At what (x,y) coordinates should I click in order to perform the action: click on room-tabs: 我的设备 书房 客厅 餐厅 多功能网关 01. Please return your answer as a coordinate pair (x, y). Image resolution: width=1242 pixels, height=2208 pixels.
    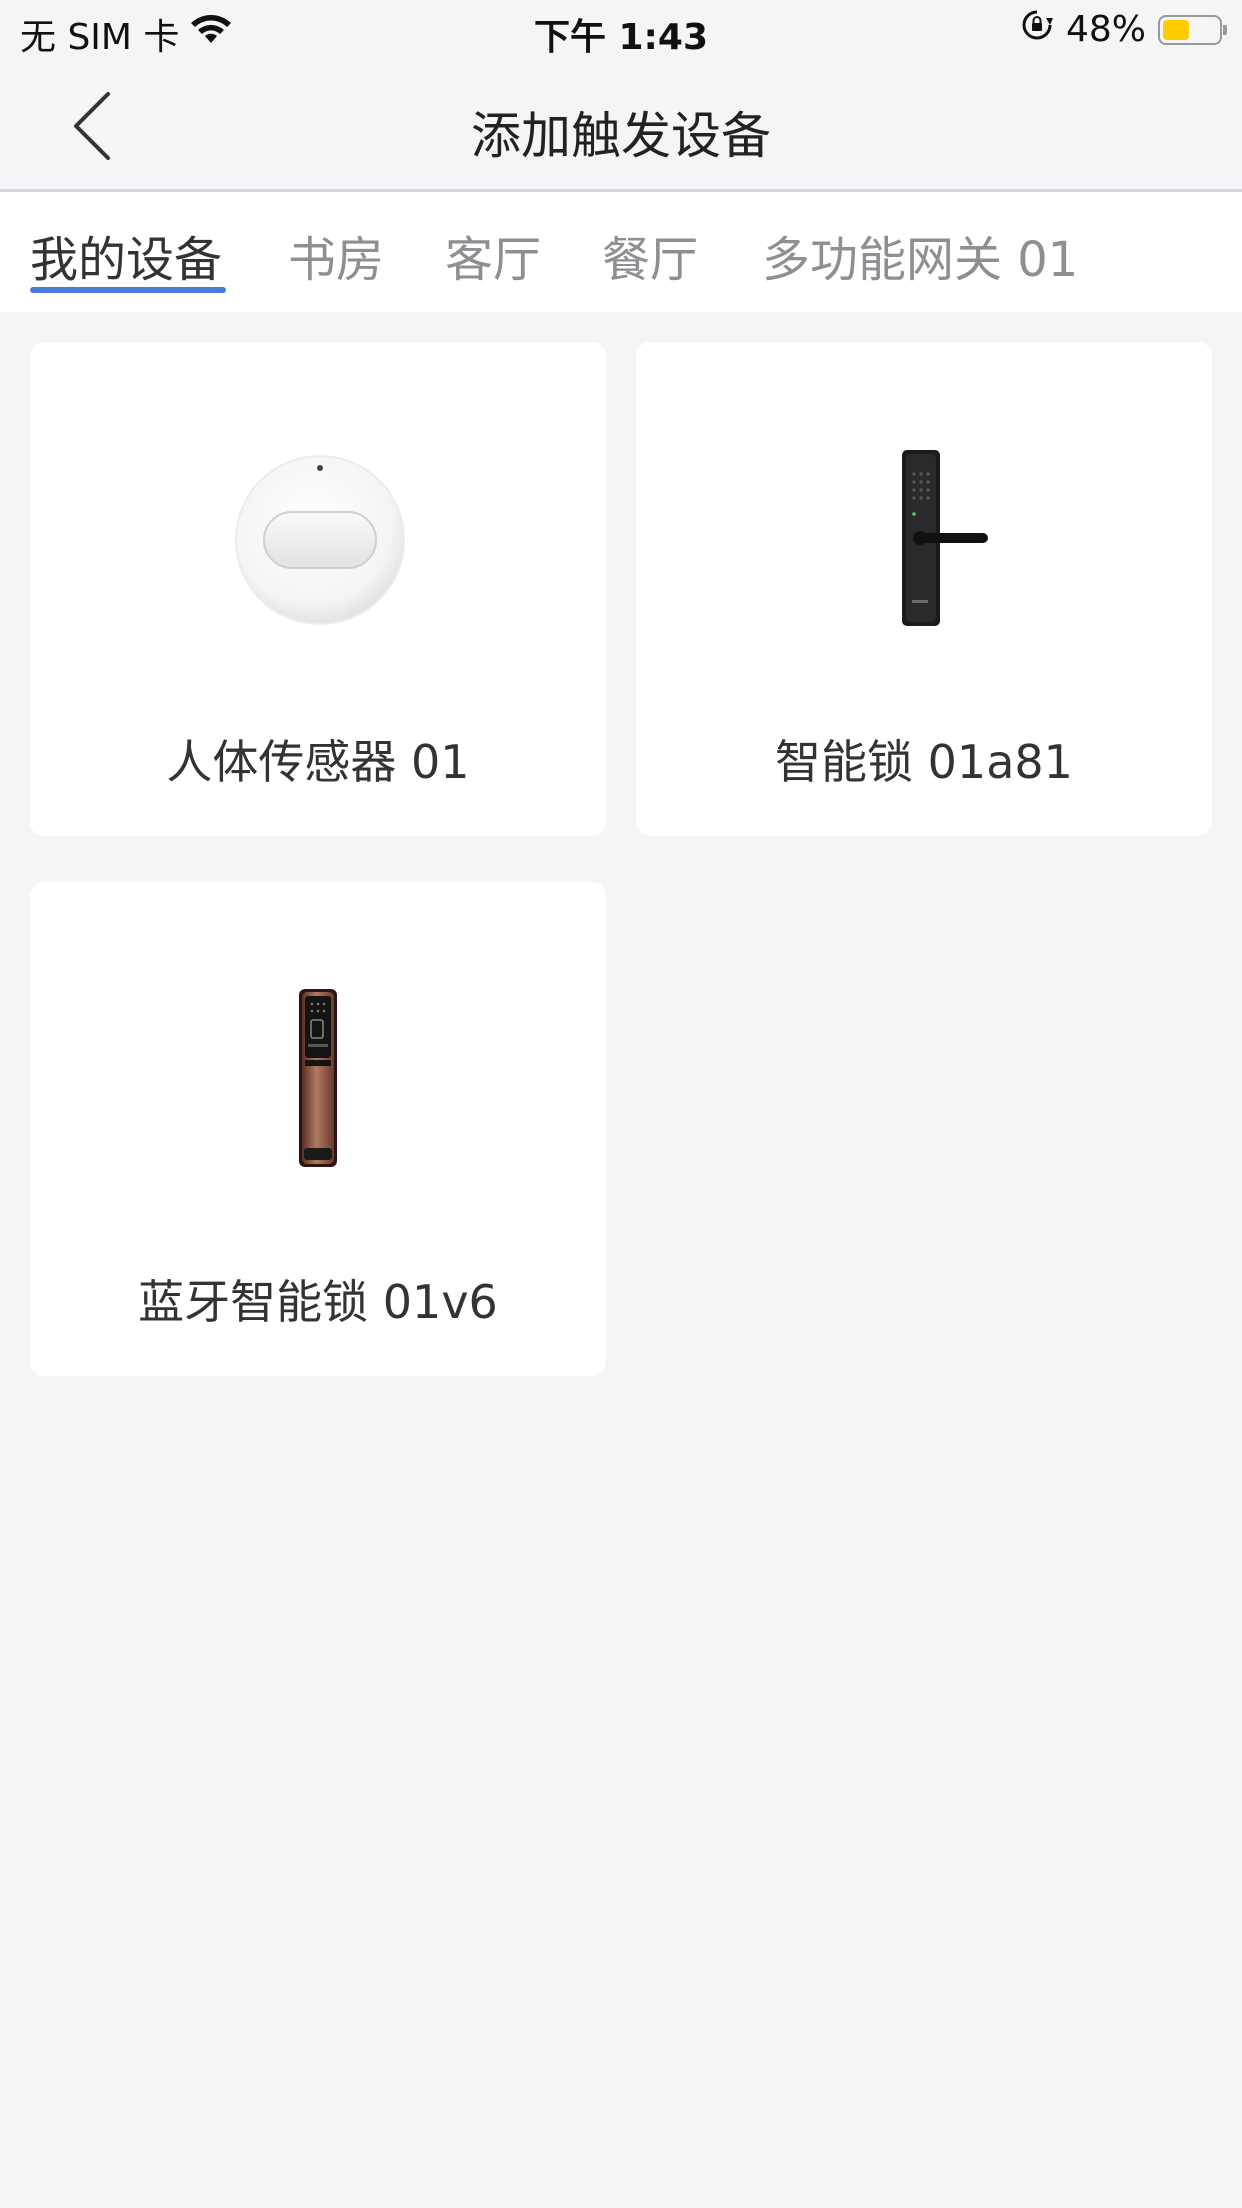
    Looking at the image, I should click on (621, 252).